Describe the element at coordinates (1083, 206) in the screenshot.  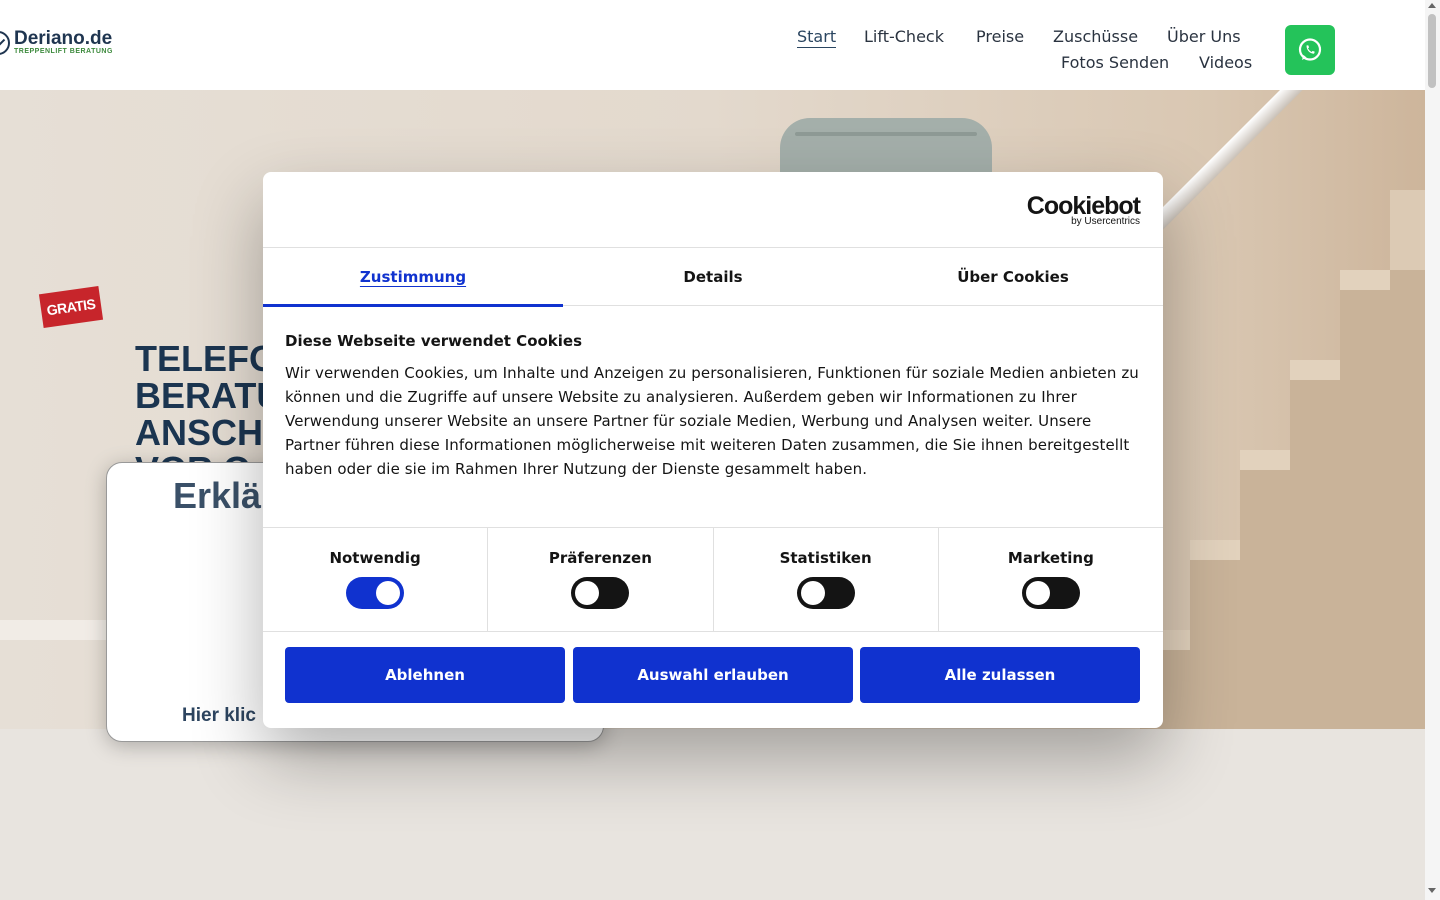
I see `cookiebot-brand: Cookiebot` at that location.